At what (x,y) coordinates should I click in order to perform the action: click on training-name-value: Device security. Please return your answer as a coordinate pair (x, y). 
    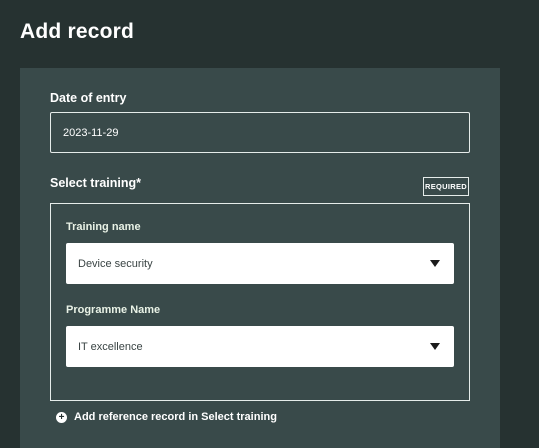
    Looking at the image, I should click on (115, 263).